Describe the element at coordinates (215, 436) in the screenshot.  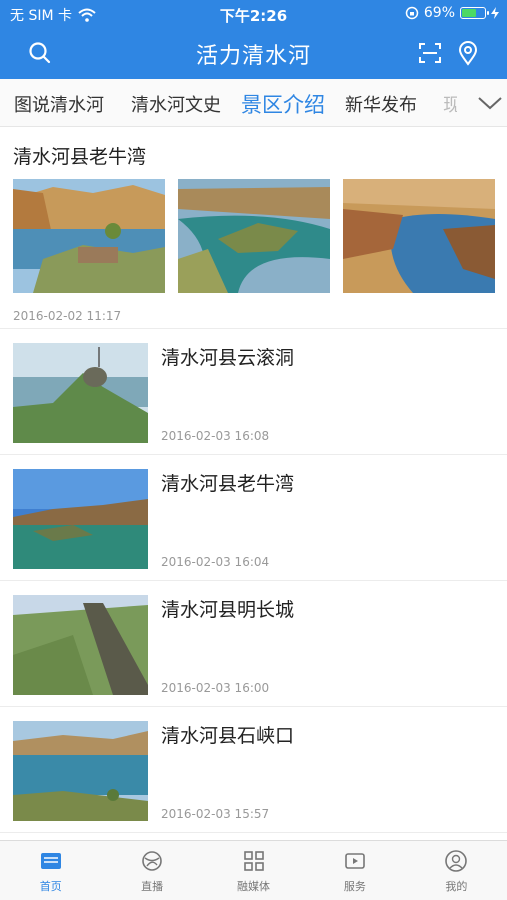
I see `item-time: 2016-02-03 16:08` at that location.